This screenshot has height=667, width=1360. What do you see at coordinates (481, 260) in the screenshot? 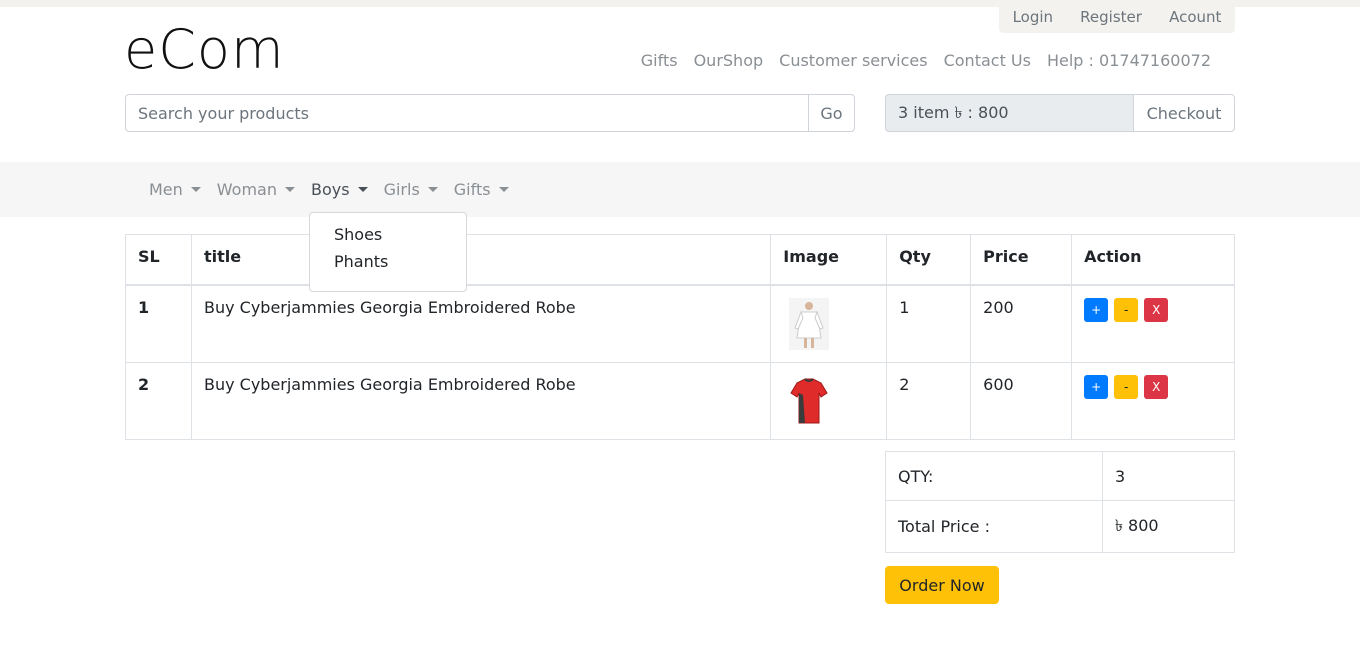
I see `header-title: title` at bounding box center [481, 260].